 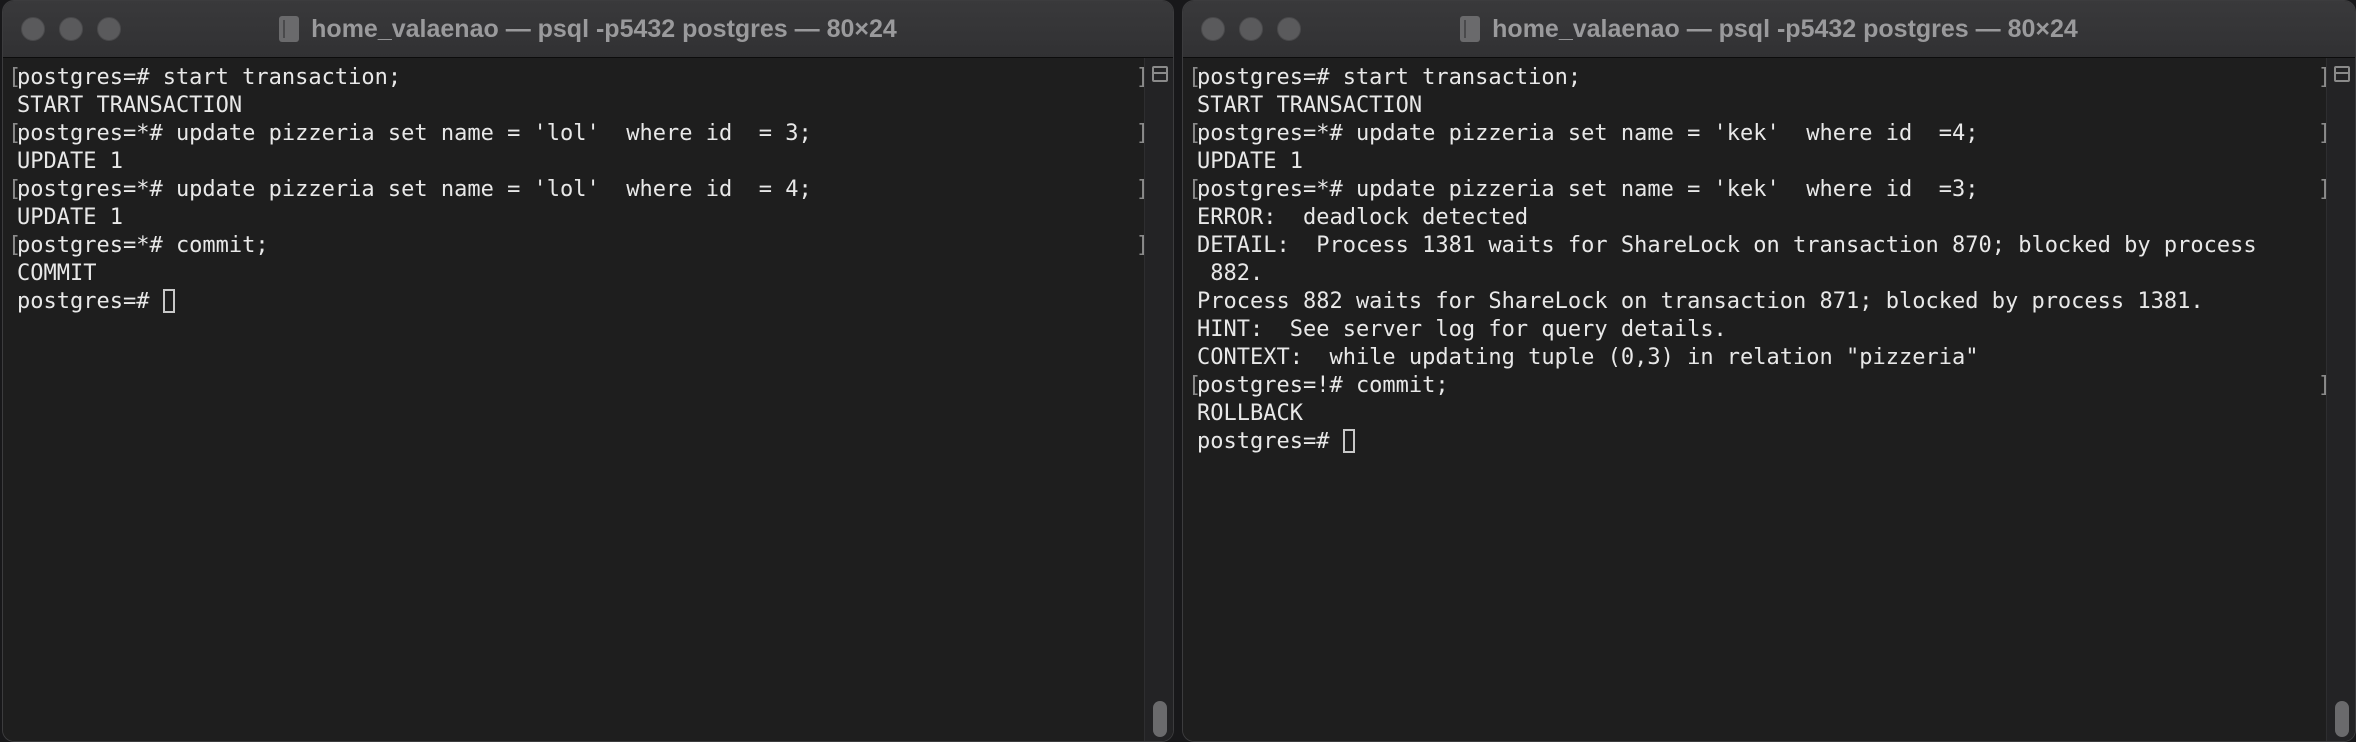 I want to click on terminal-line: ROLLBACK, so click(x=1759, y=414).